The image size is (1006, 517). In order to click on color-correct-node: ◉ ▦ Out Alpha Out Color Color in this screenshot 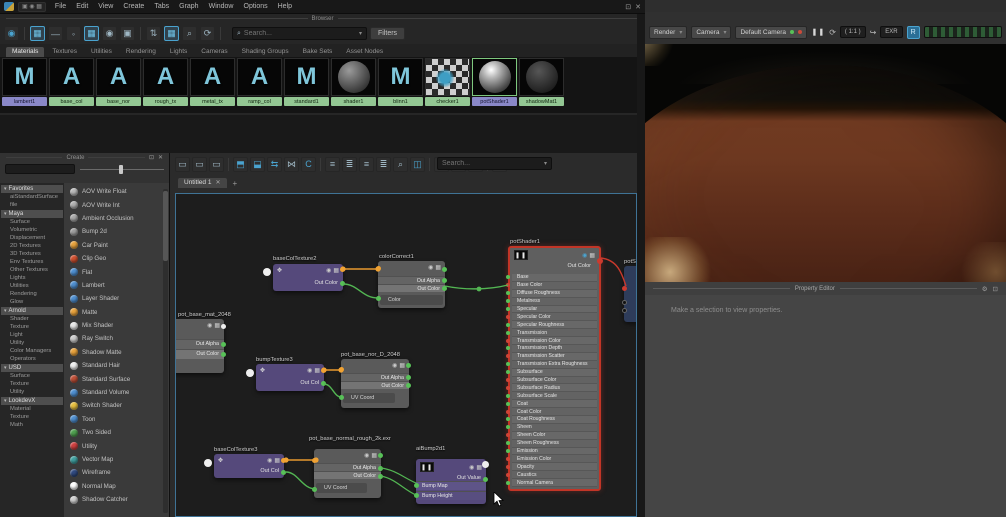, I will do `click(411, 284)`.